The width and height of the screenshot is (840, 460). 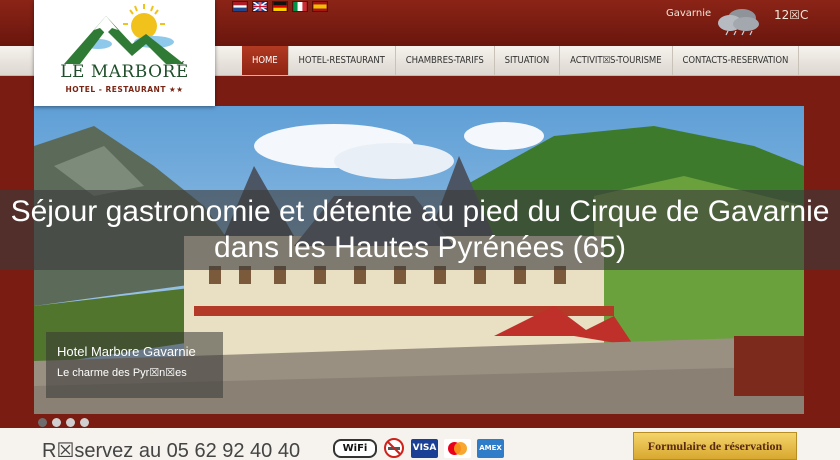 I want to click on flag-netherlands-icon, so click(x=240, y=6).